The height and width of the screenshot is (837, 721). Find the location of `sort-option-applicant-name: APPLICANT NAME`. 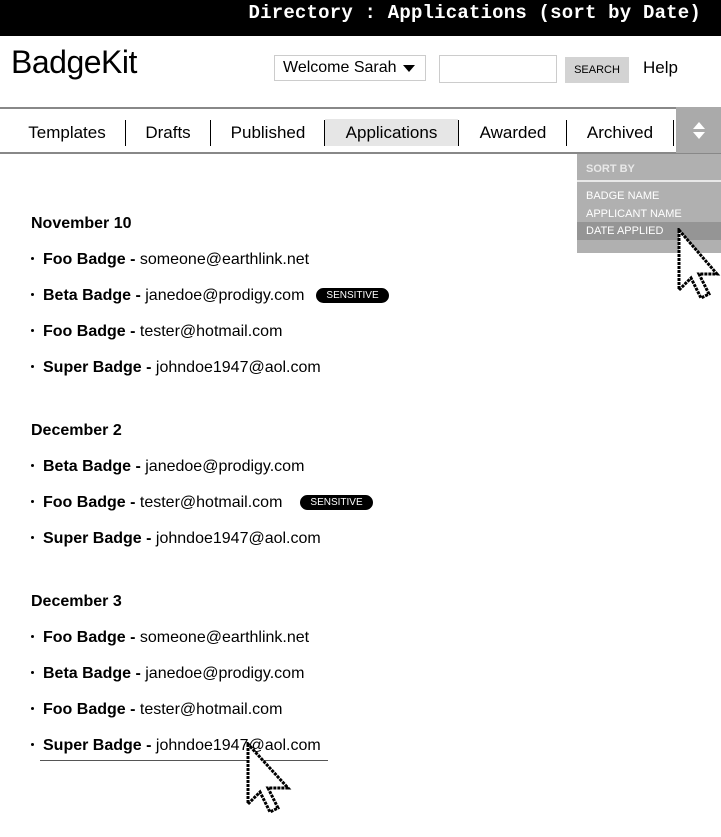

sort-option-applicant-name: APPLICANT NAME is located at coordinates (649, 214).